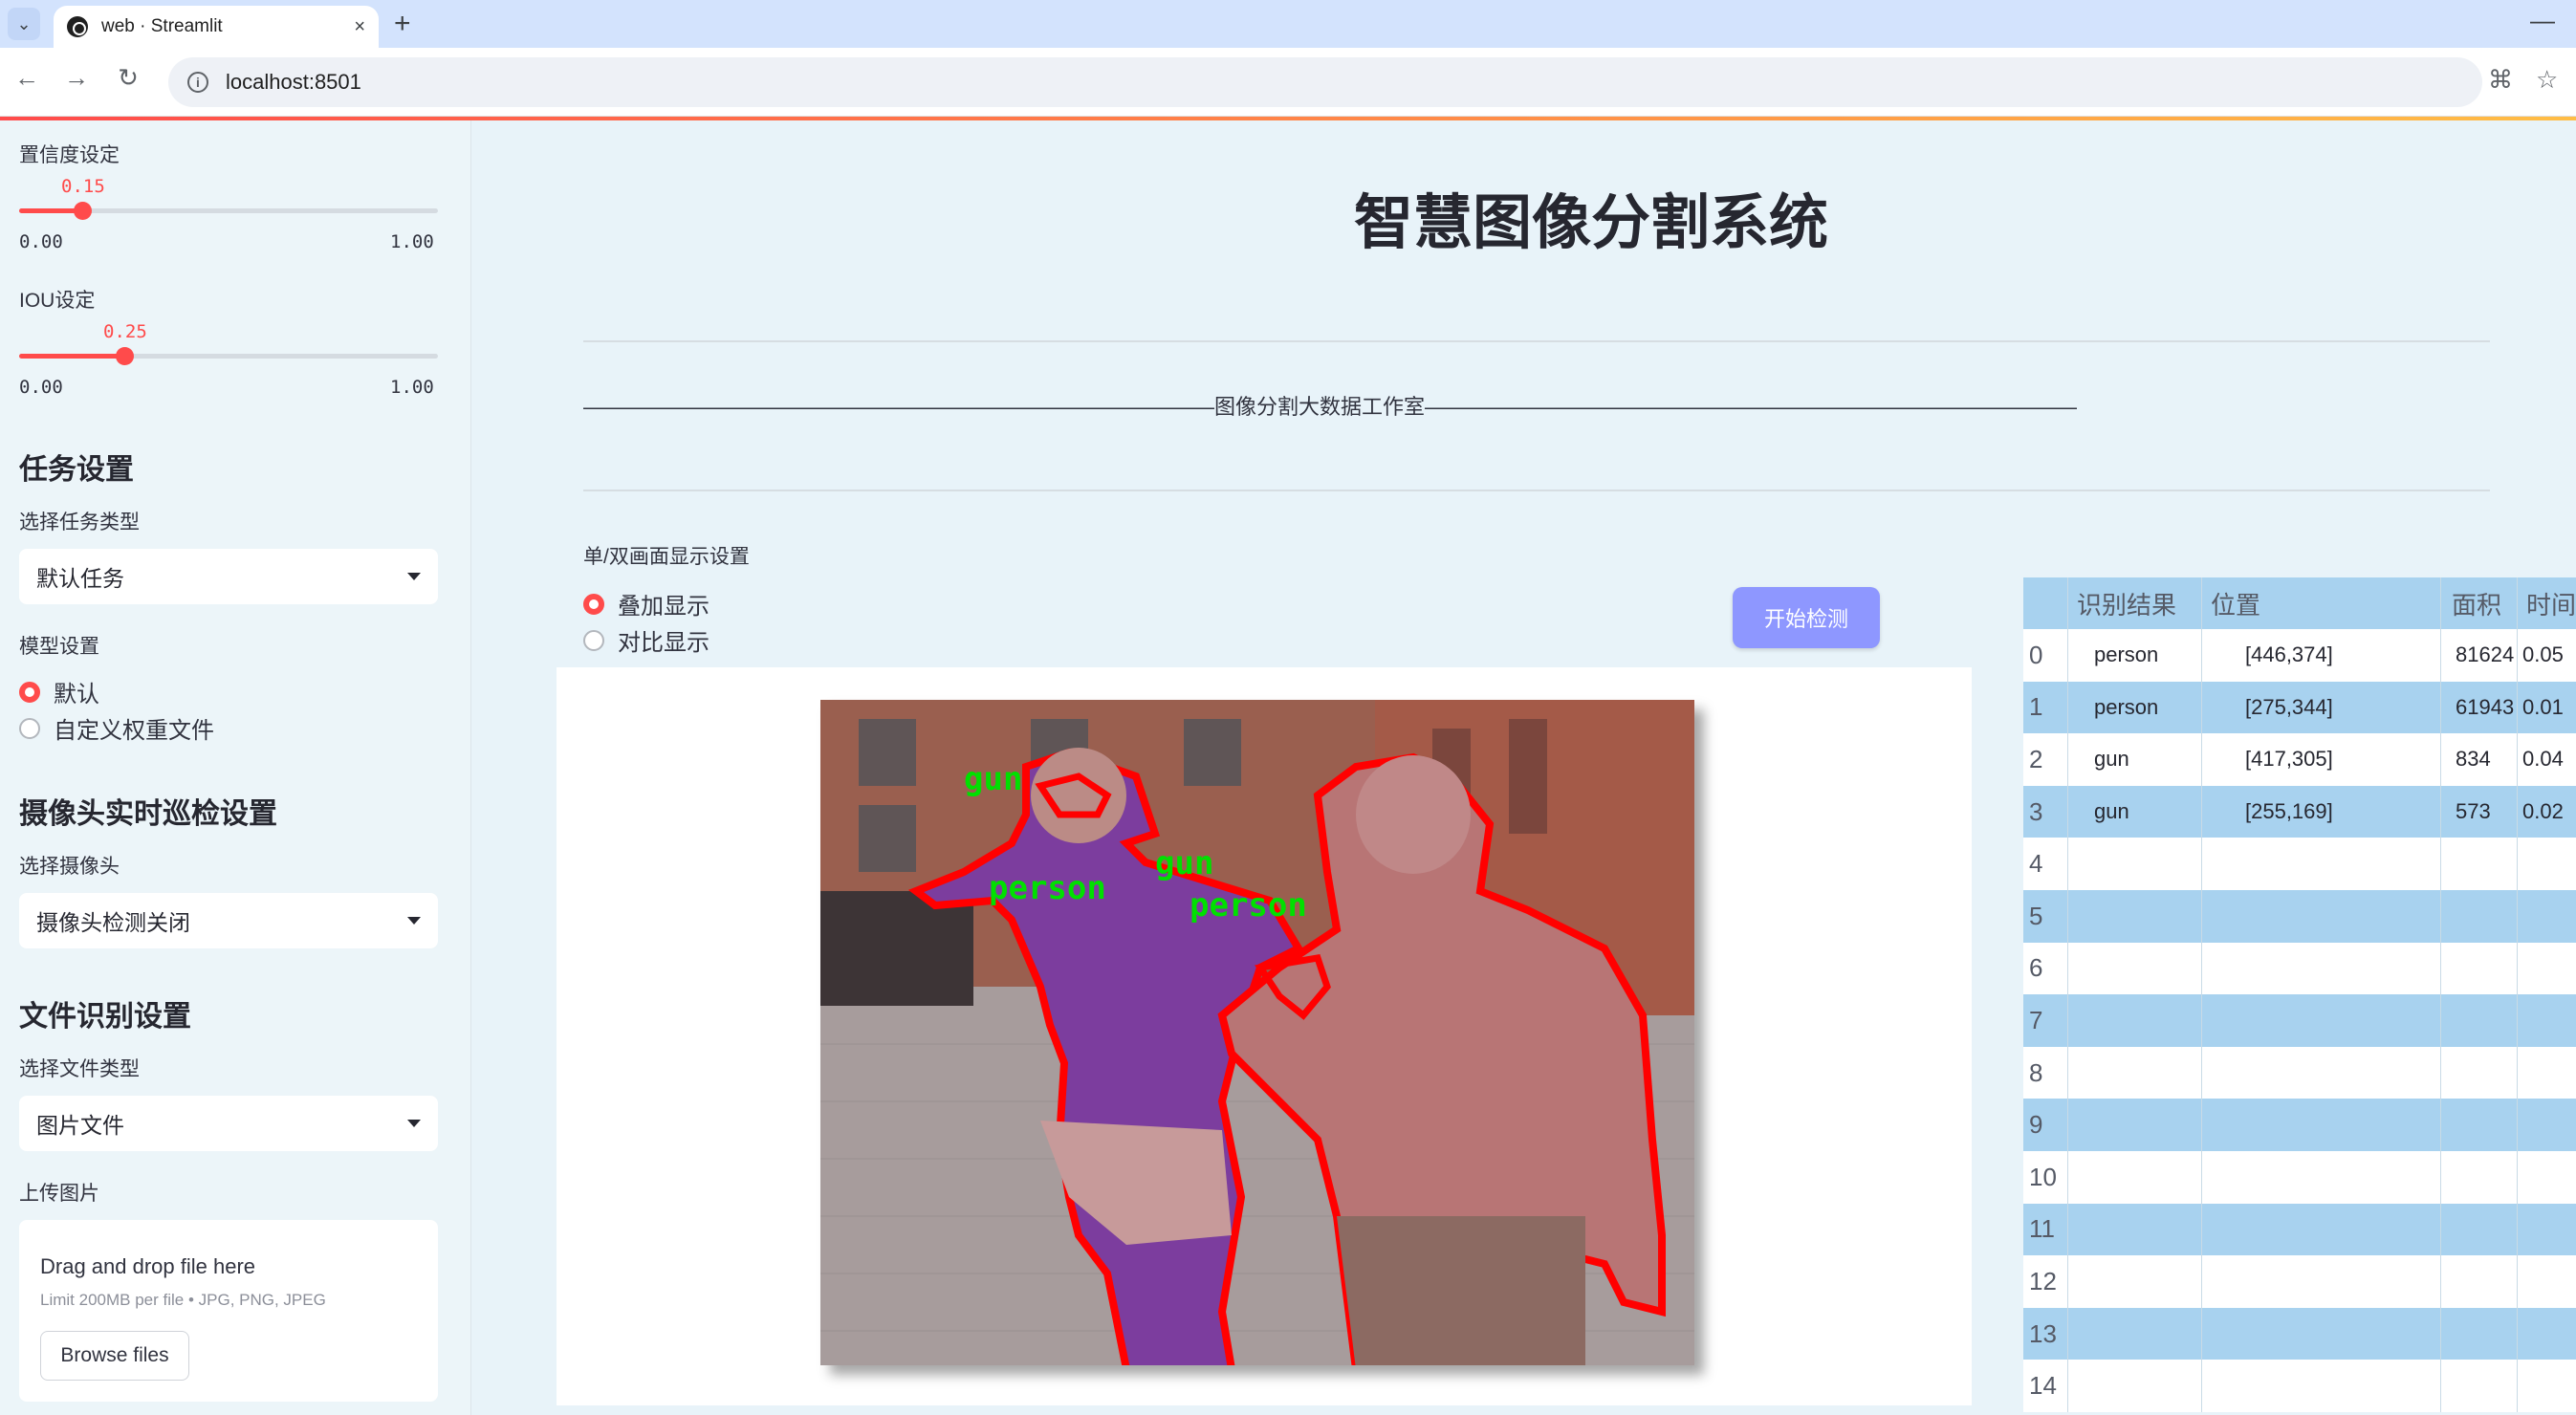  What do you see at coordinates (59, 647) in the screenshot?
I see `model-settings-label: 模型设置` at bounding box center [59, 647].